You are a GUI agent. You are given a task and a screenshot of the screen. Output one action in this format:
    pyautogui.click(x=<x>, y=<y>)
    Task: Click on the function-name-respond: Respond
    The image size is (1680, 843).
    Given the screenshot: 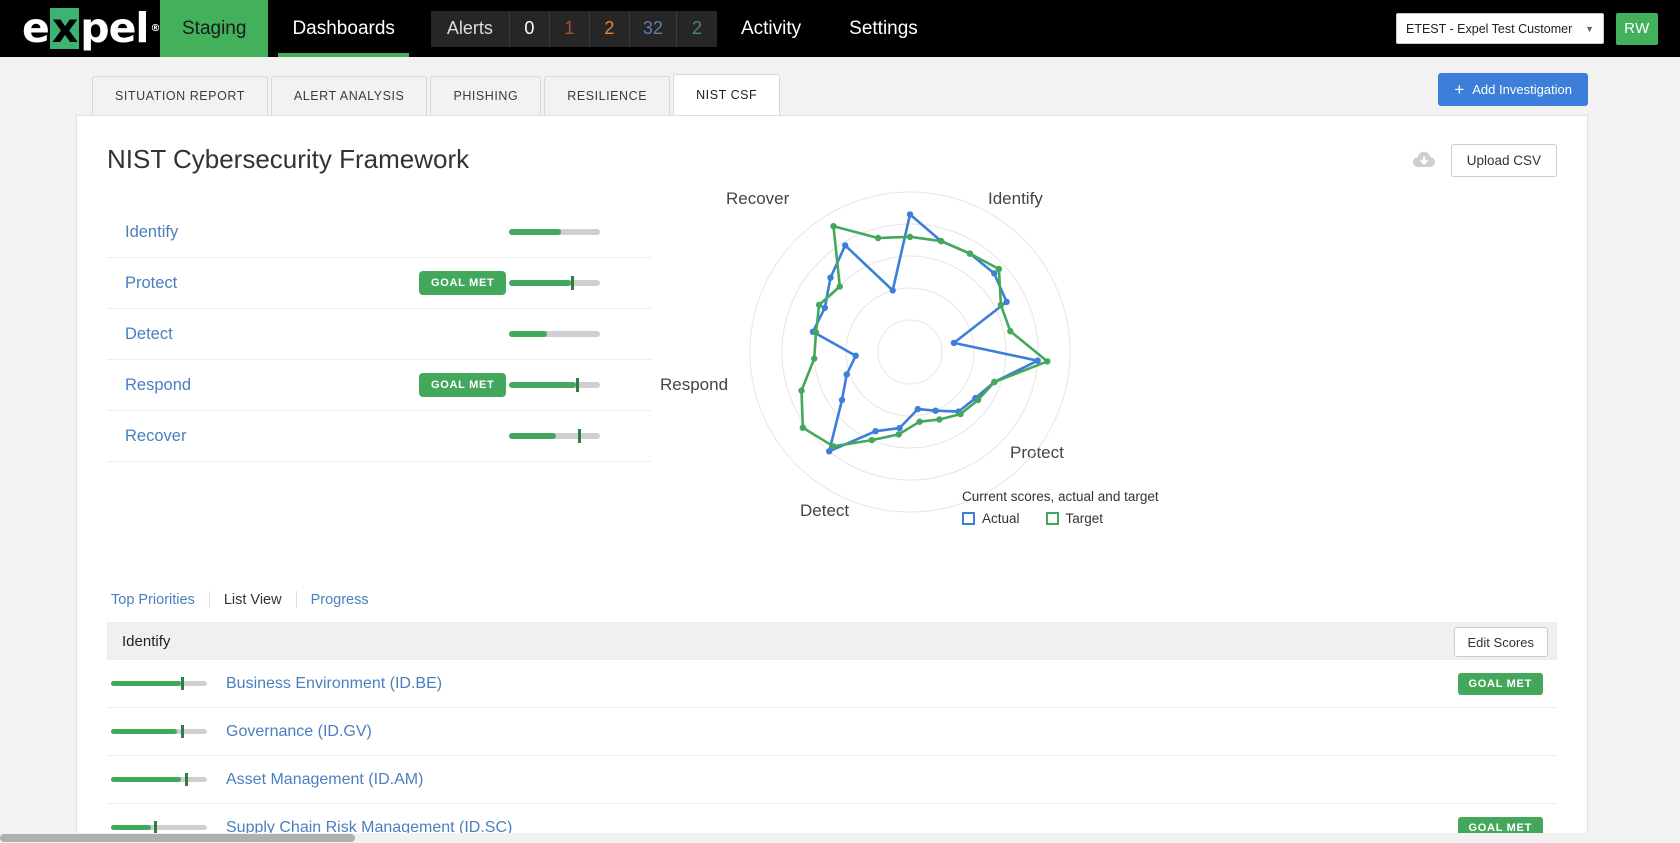 What is the action you would take?
    pyautogui.click(x=149, y=385)
    